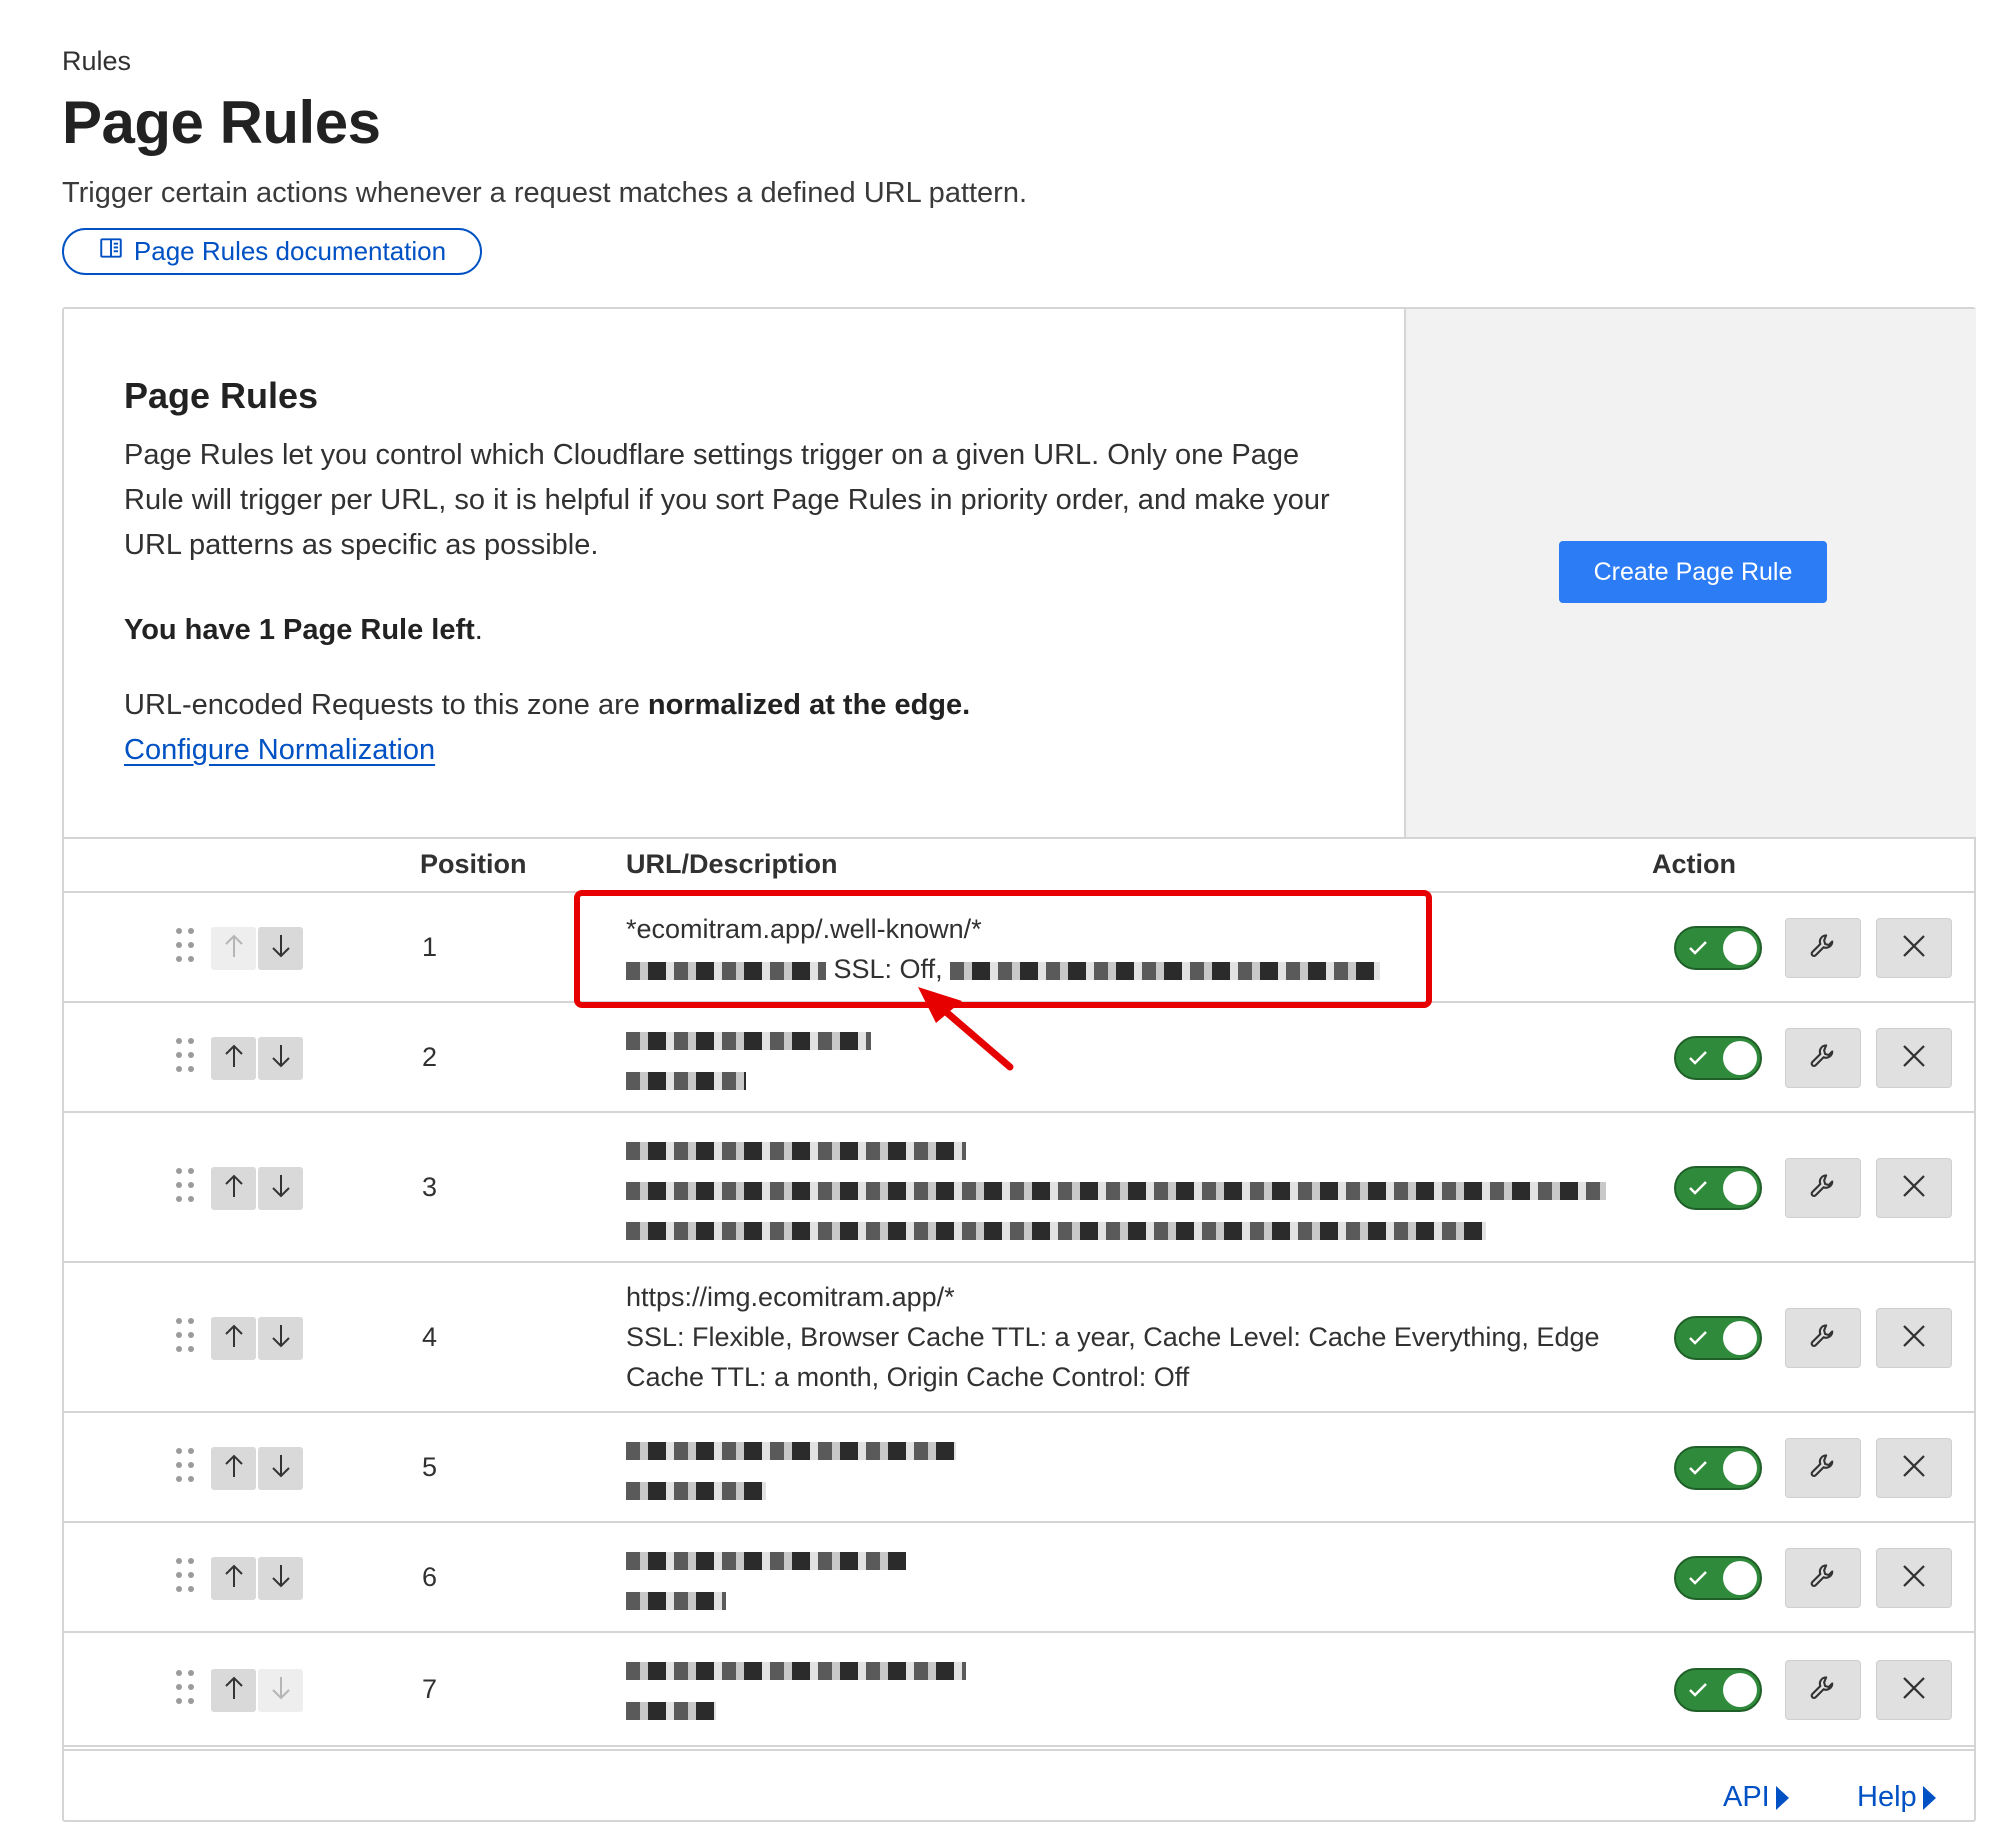 Image resolution: width=2000 pixels, height=1824 pixels. What do you see at coordinates (430, 1057) in the screenshot?
I see `rule-position: 2` at bounding box center [430, 1057].